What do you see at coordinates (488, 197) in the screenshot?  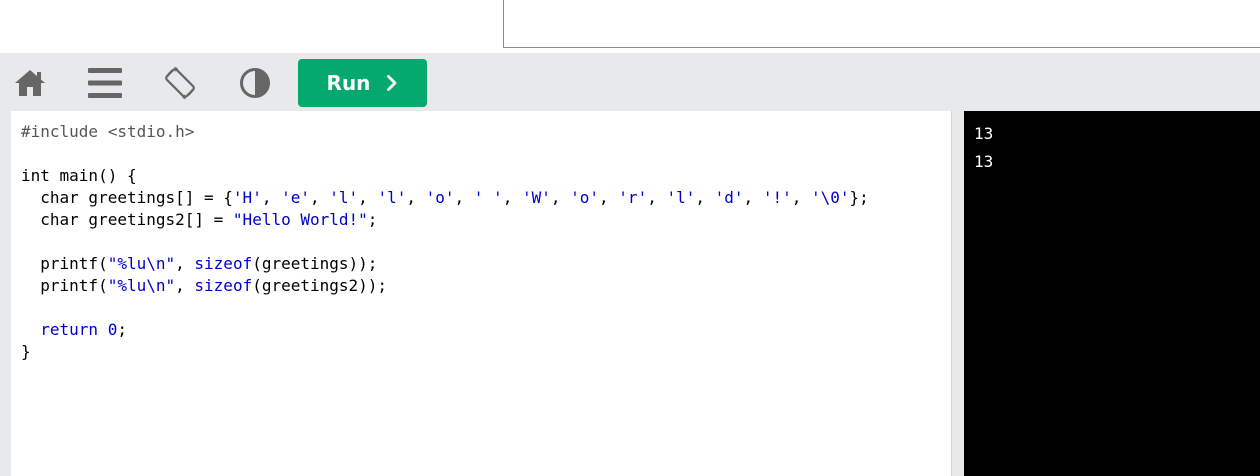 I see `code-token: ' '` at bounding box center [488, 197].